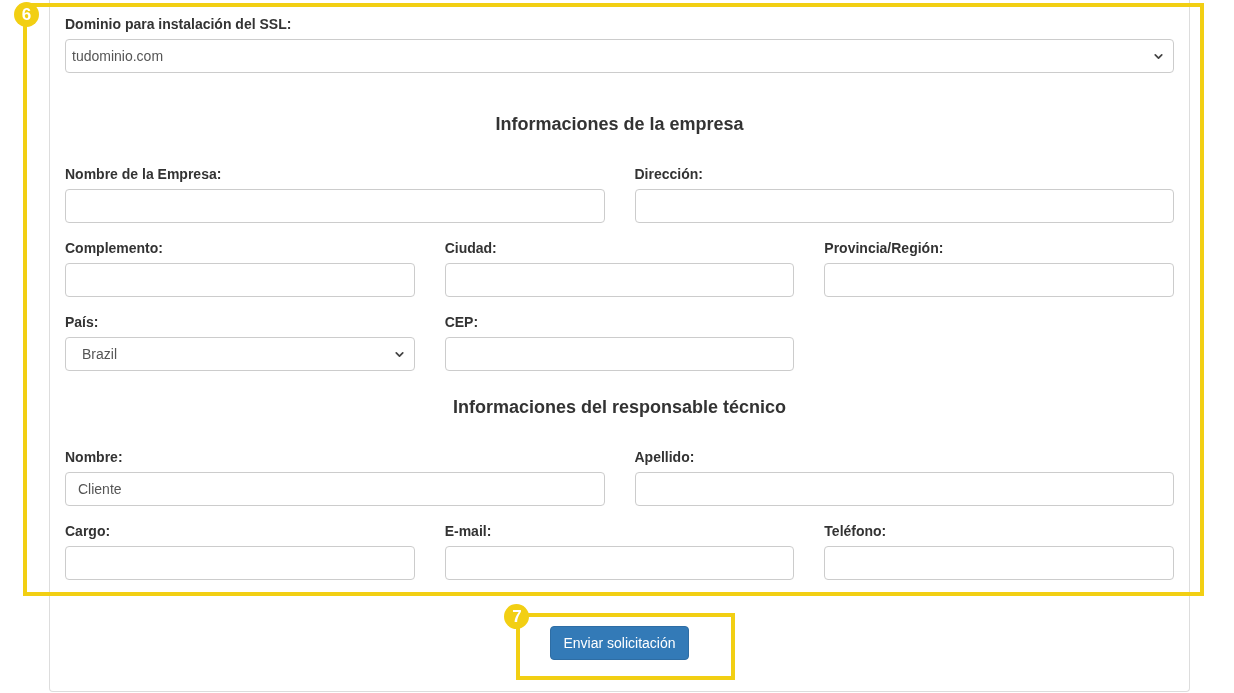  What do you see at coordinates (335, 489) in the screenshot?
I see `text-field: Cliente` at bounding box center [335, 489].